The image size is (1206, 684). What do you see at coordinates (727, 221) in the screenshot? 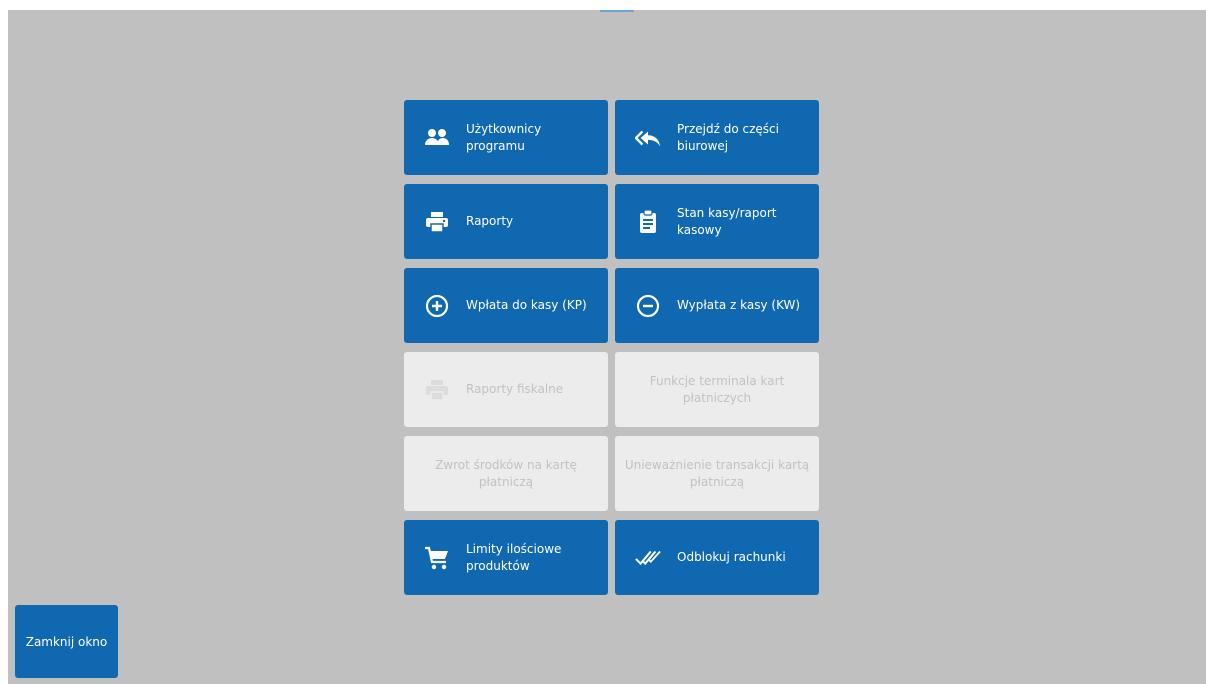
I see `cash-status-label: Stan kasy/raport kasowy` at bounding box center [727, 221].